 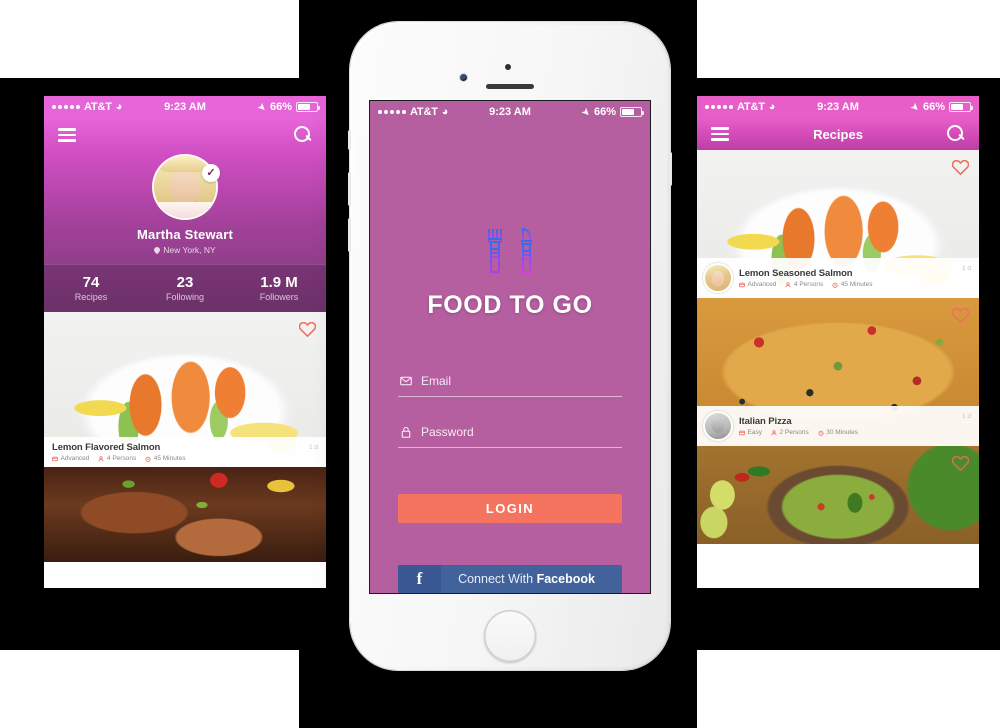 I want to click on backdrop-block-bottom-left, so click(x=149, y=689).